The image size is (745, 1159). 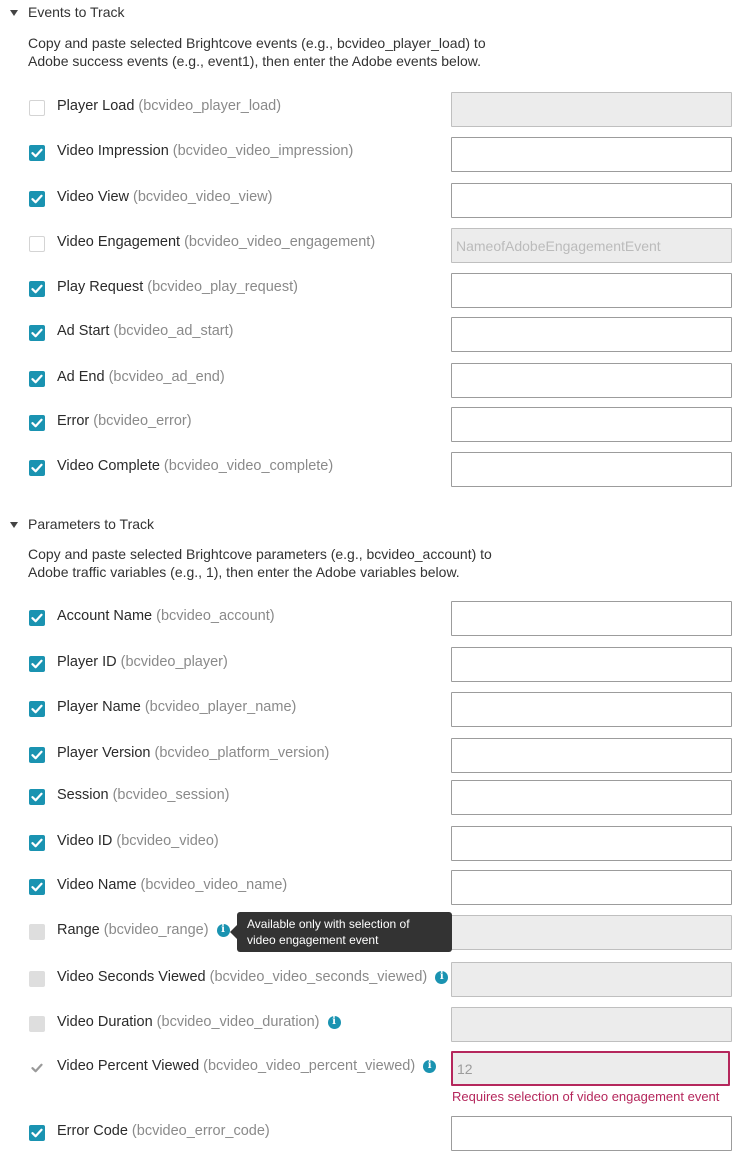 I want to click on caret-down-icon, so click(x=14, y=12).